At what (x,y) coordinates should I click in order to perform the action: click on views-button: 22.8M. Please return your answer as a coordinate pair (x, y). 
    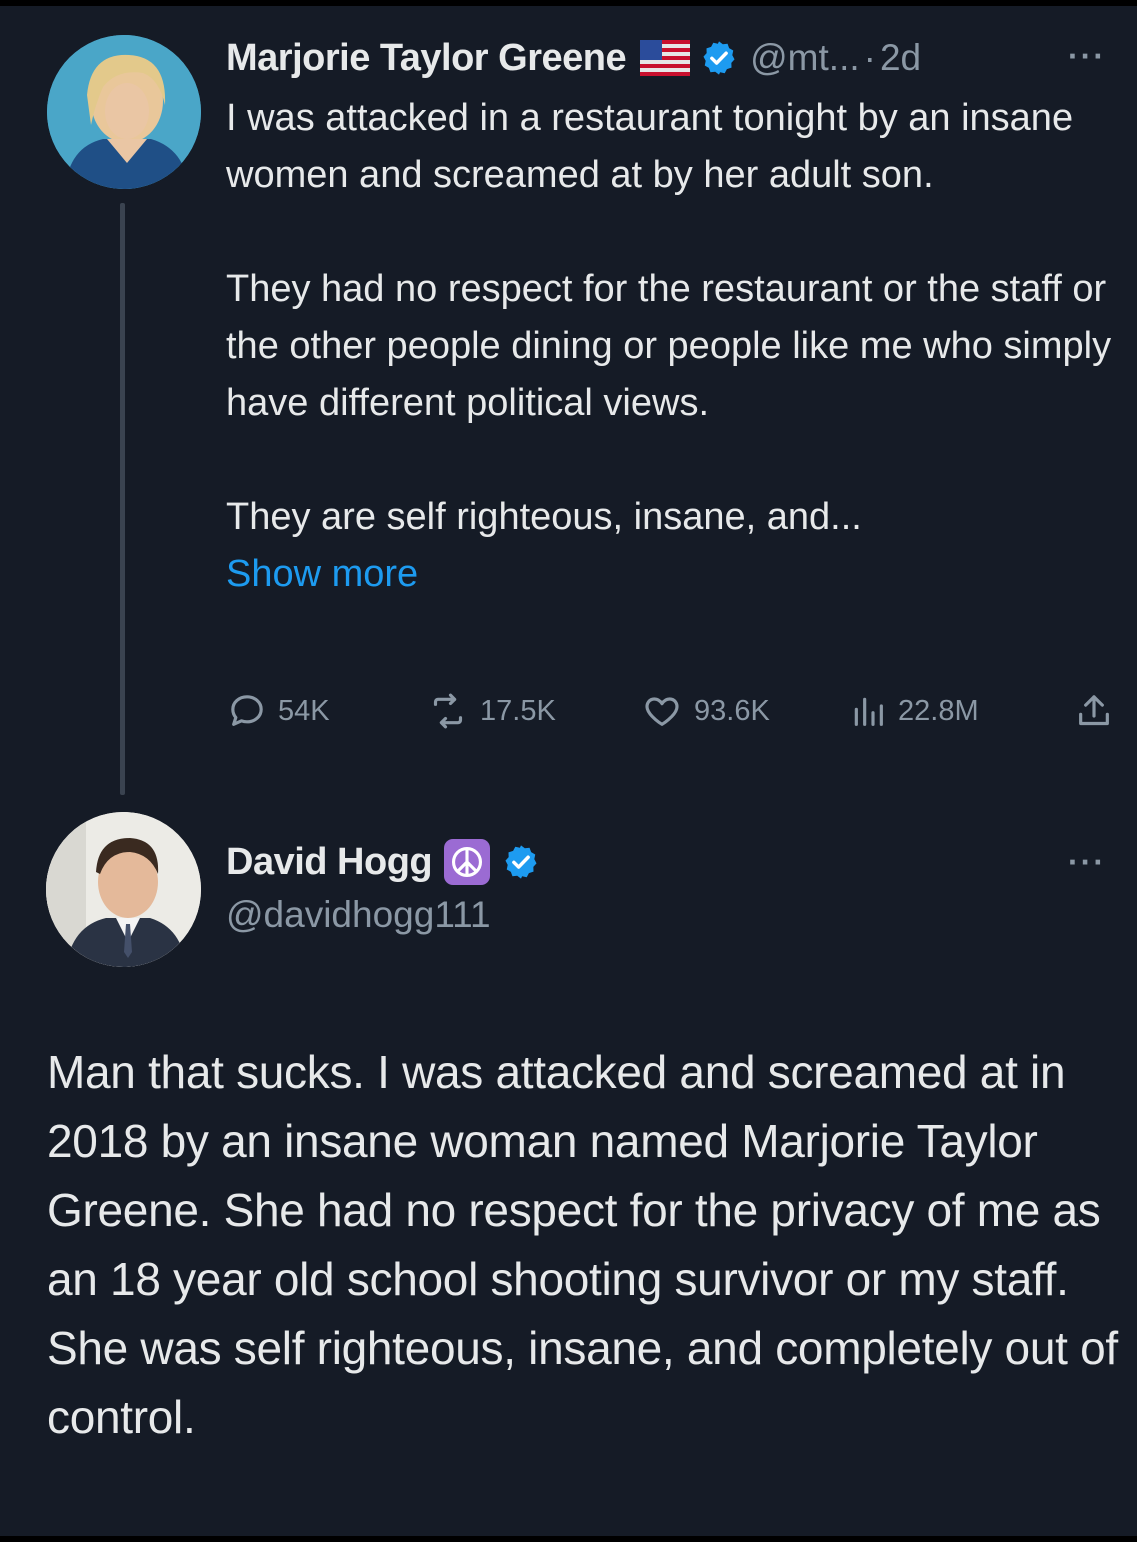
    Looking at the image, I should click on (913, 711).